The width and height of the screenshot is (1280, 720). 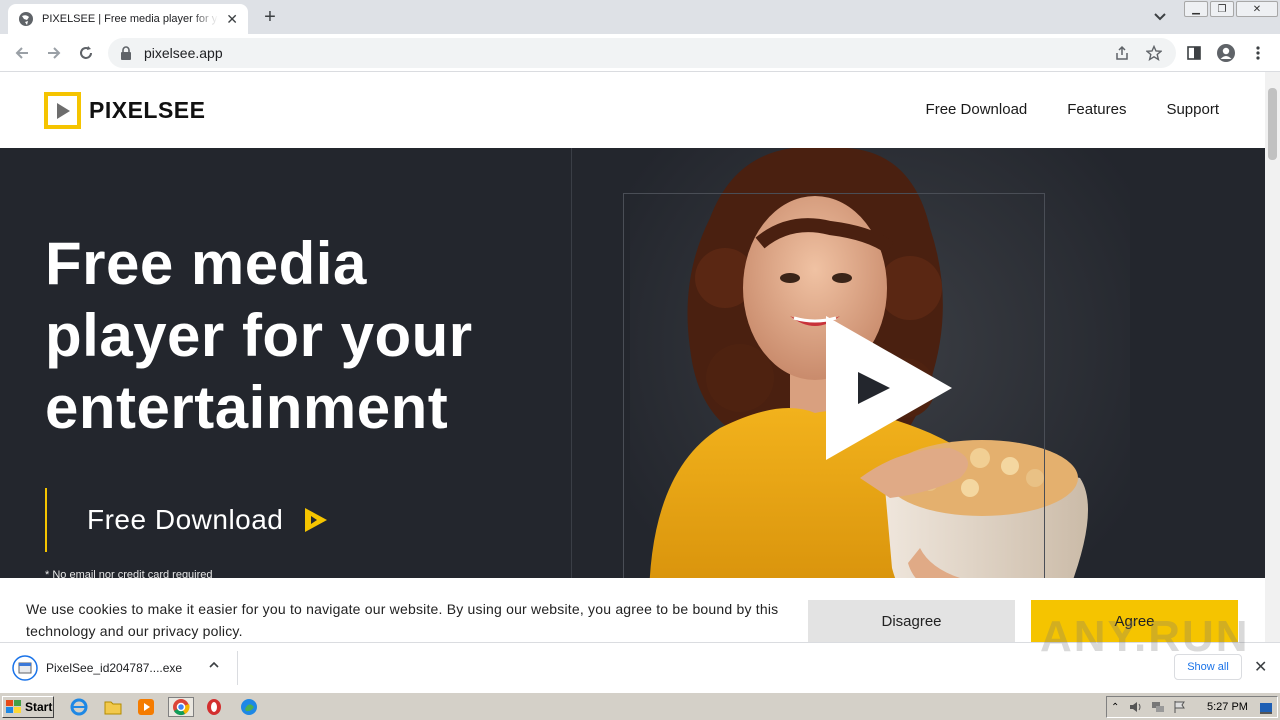 I want to click on globe-icon, so click(x=26, y=19).